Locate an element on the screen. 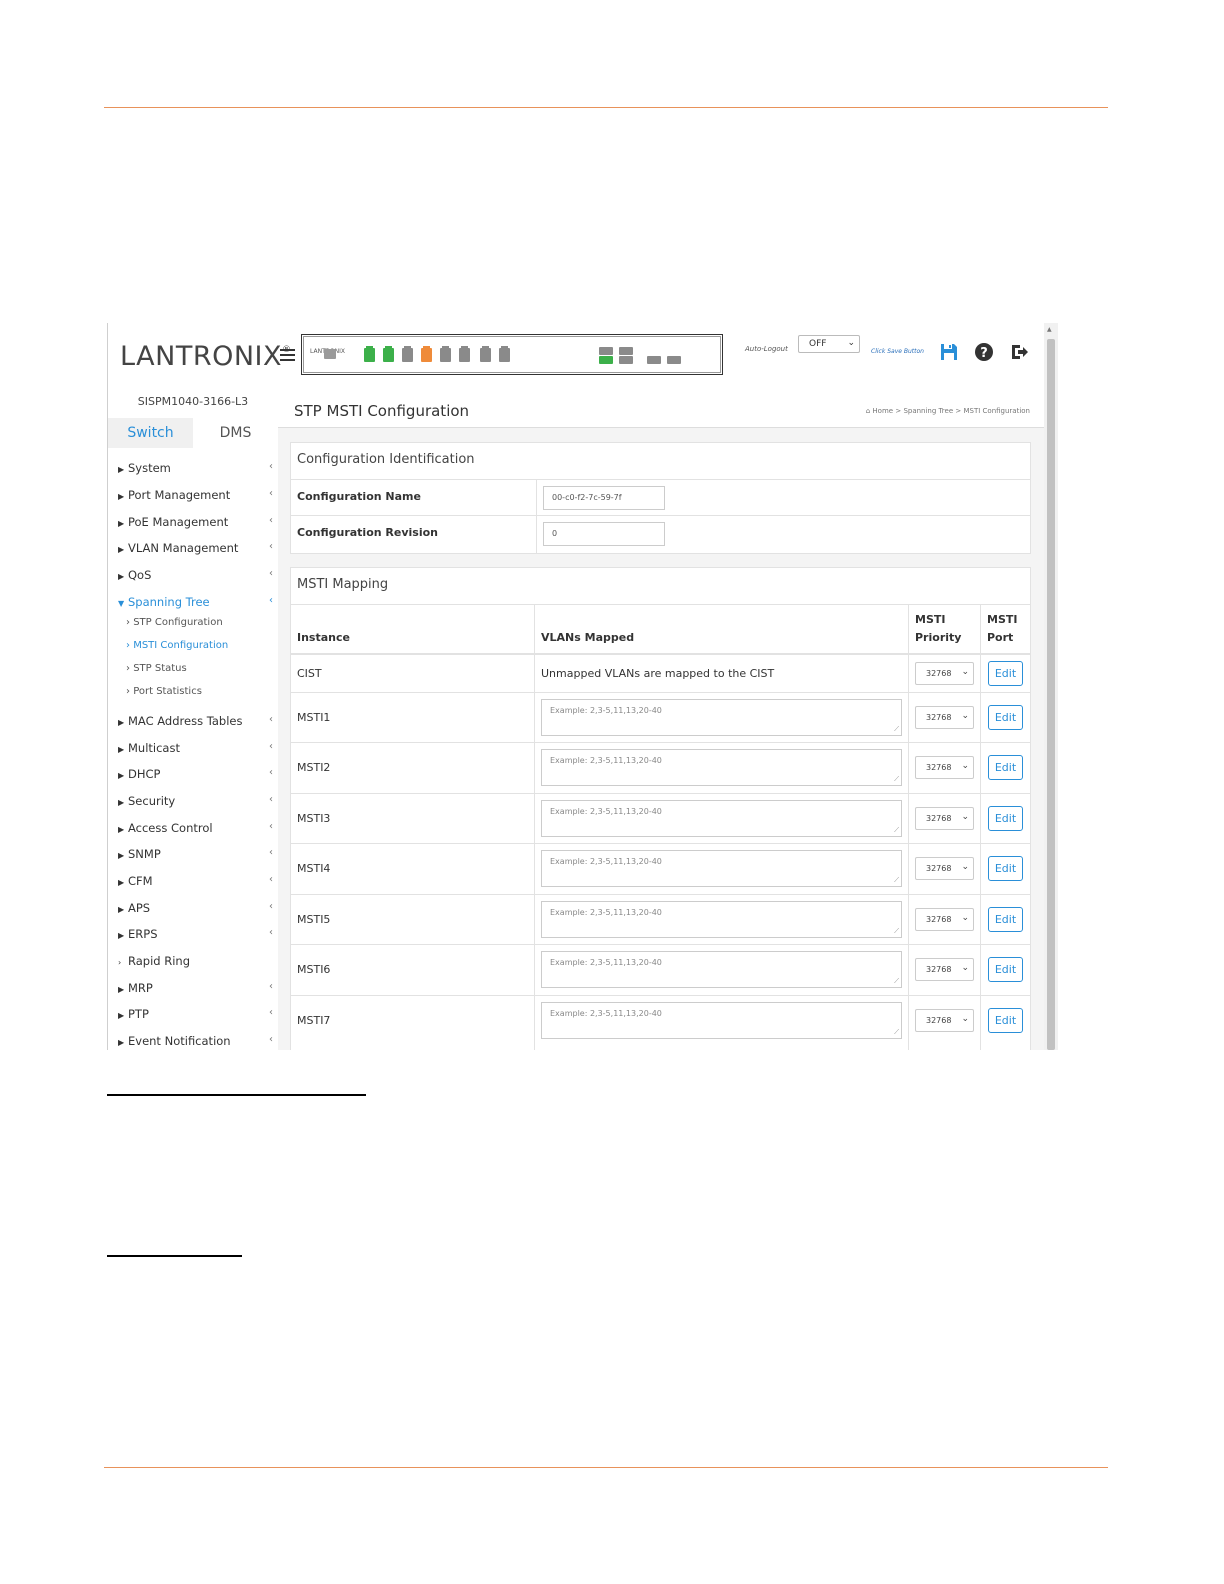  sidebar-item-spanning-tree: ▼ Spanning Tree ‹ is located at coordinates (195, 604).